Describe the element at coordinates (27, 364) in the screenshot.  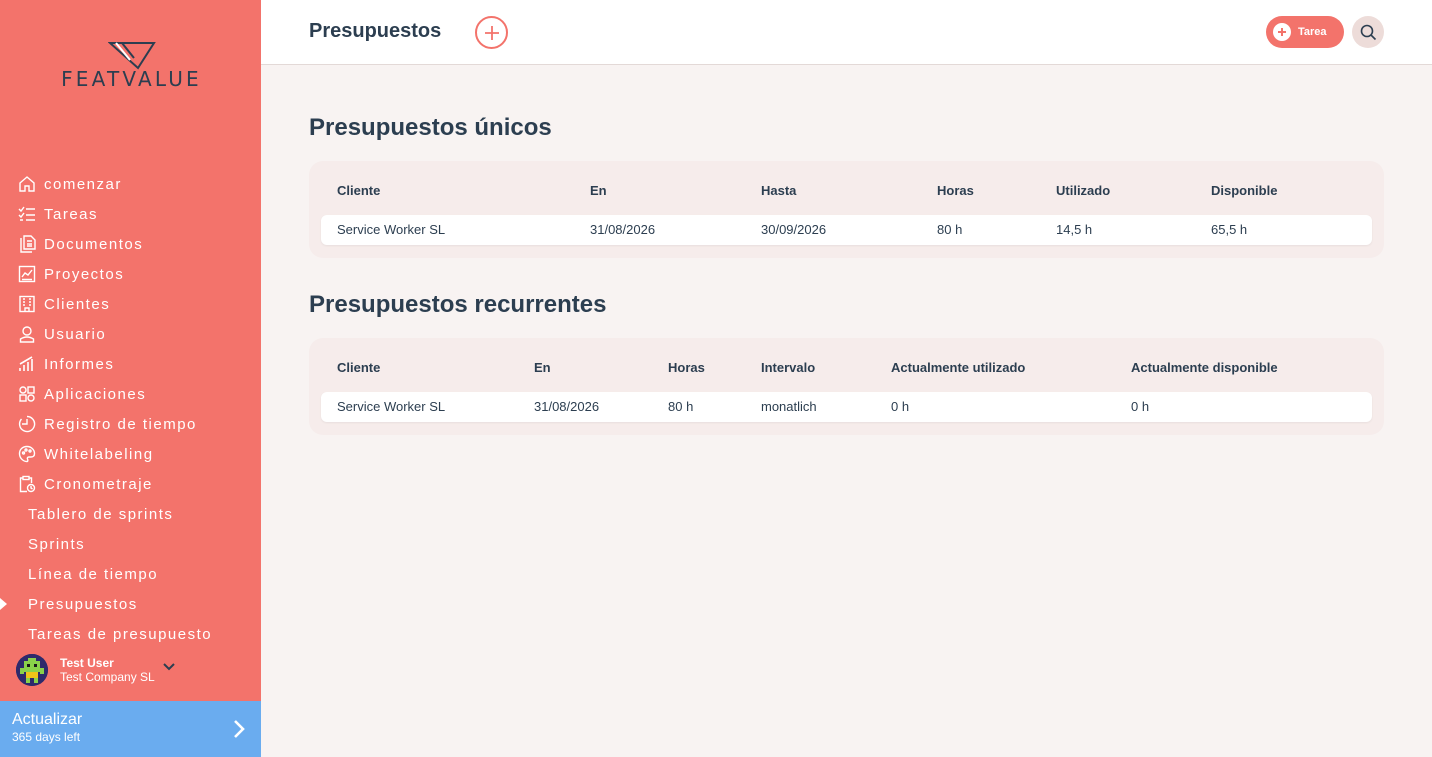
I see `reports-icon` at that location.